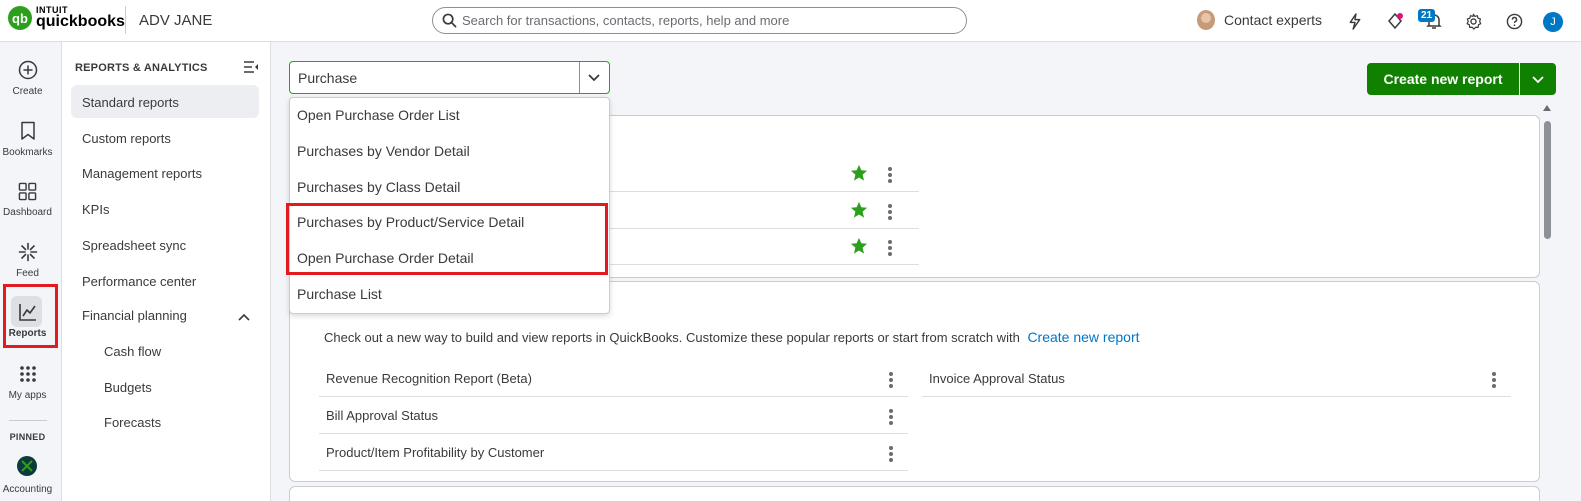 The image size is (1581, 501). What do you see at coordinates (244, 316) in the screenshot?
I see `chevron-up-icon` at bounding box center [244, 316].